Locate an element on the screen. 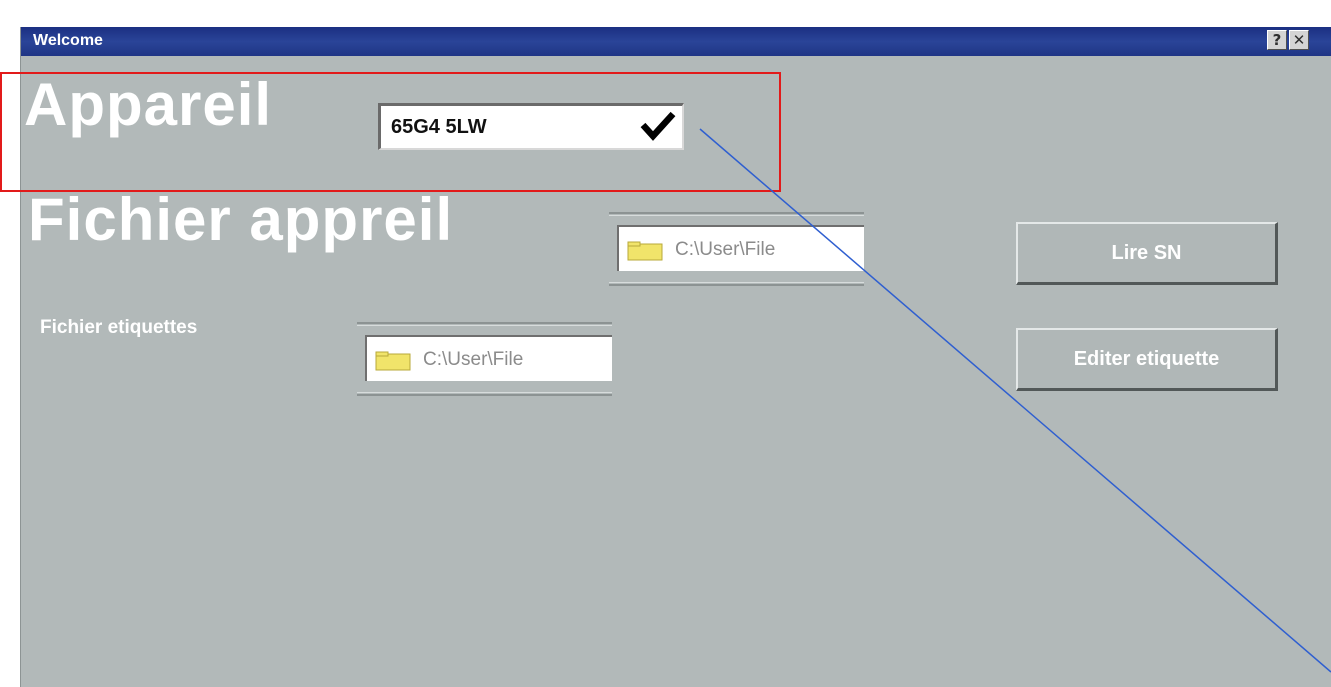  labels-file-label: Fichier etiquettes is located at coordinates (119, 327).